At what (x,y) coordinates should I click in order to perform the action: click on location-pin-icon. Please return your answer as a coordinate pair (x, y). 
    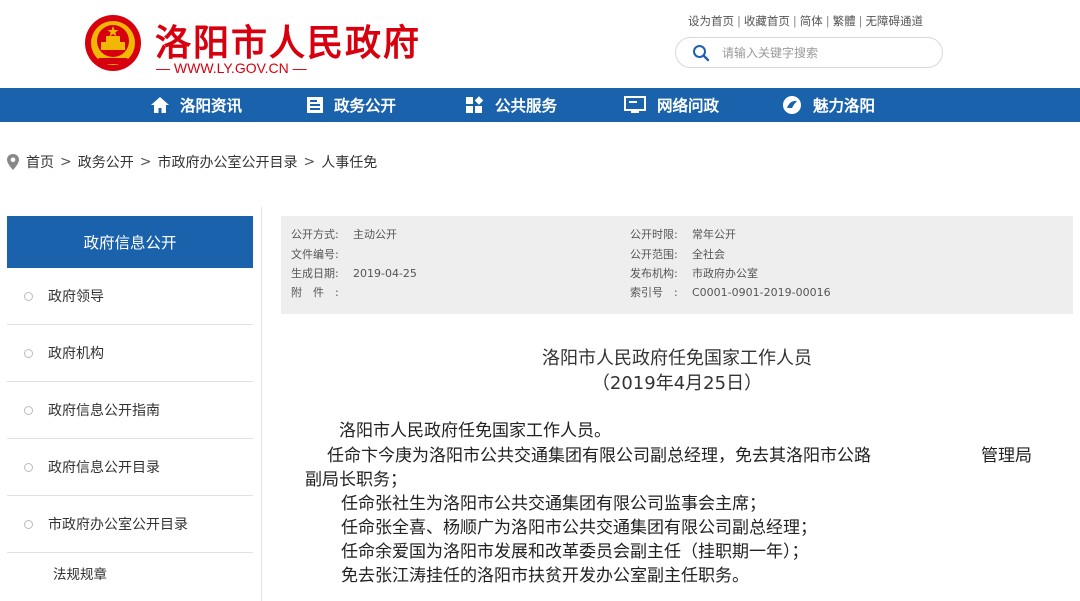
    Looking at the image, I should click on (13, 162).